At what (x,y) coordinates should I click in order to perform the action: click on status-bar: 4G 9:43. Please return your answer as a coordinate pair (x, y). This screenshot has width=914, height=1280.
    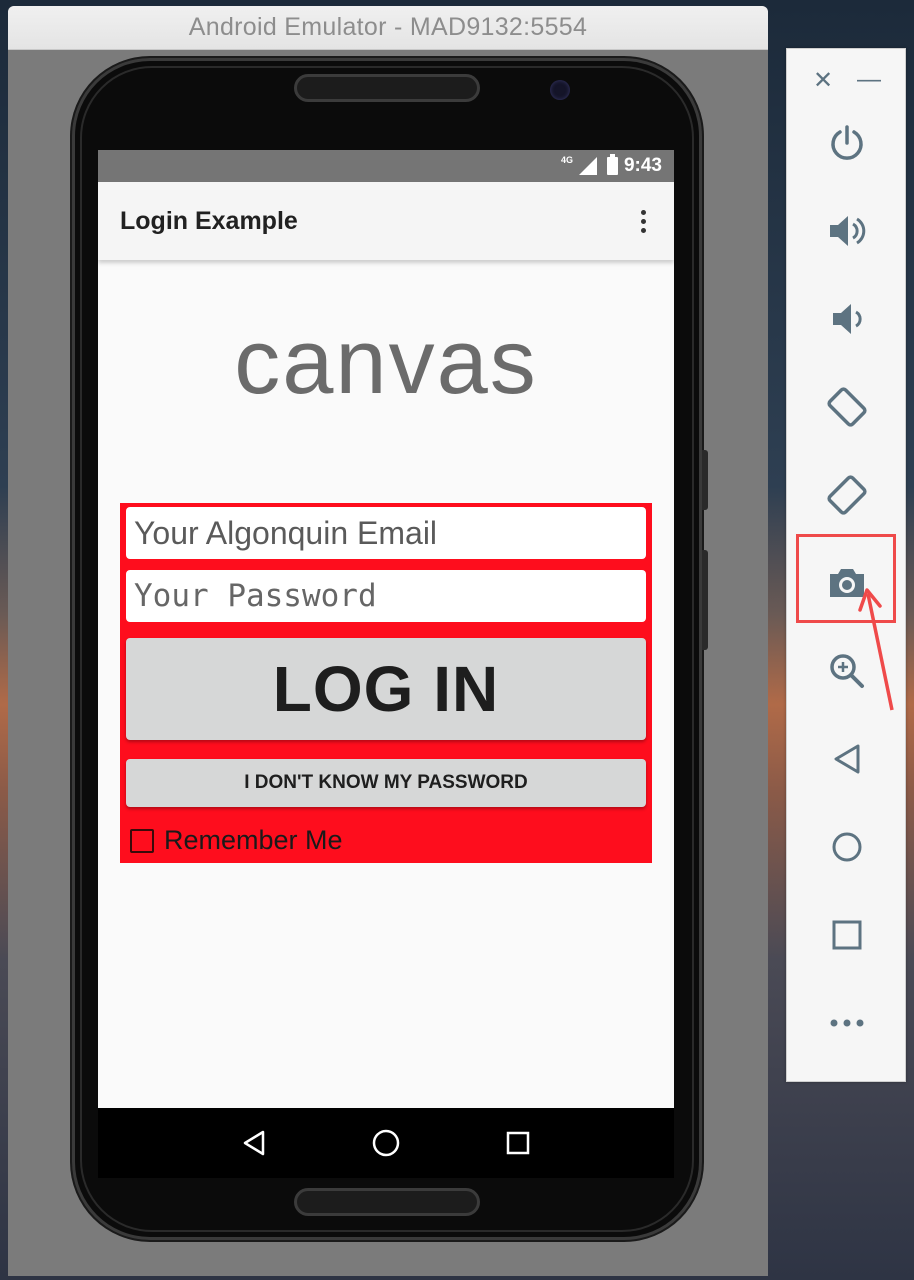
    Looking at the image, I should click on (386, 166).